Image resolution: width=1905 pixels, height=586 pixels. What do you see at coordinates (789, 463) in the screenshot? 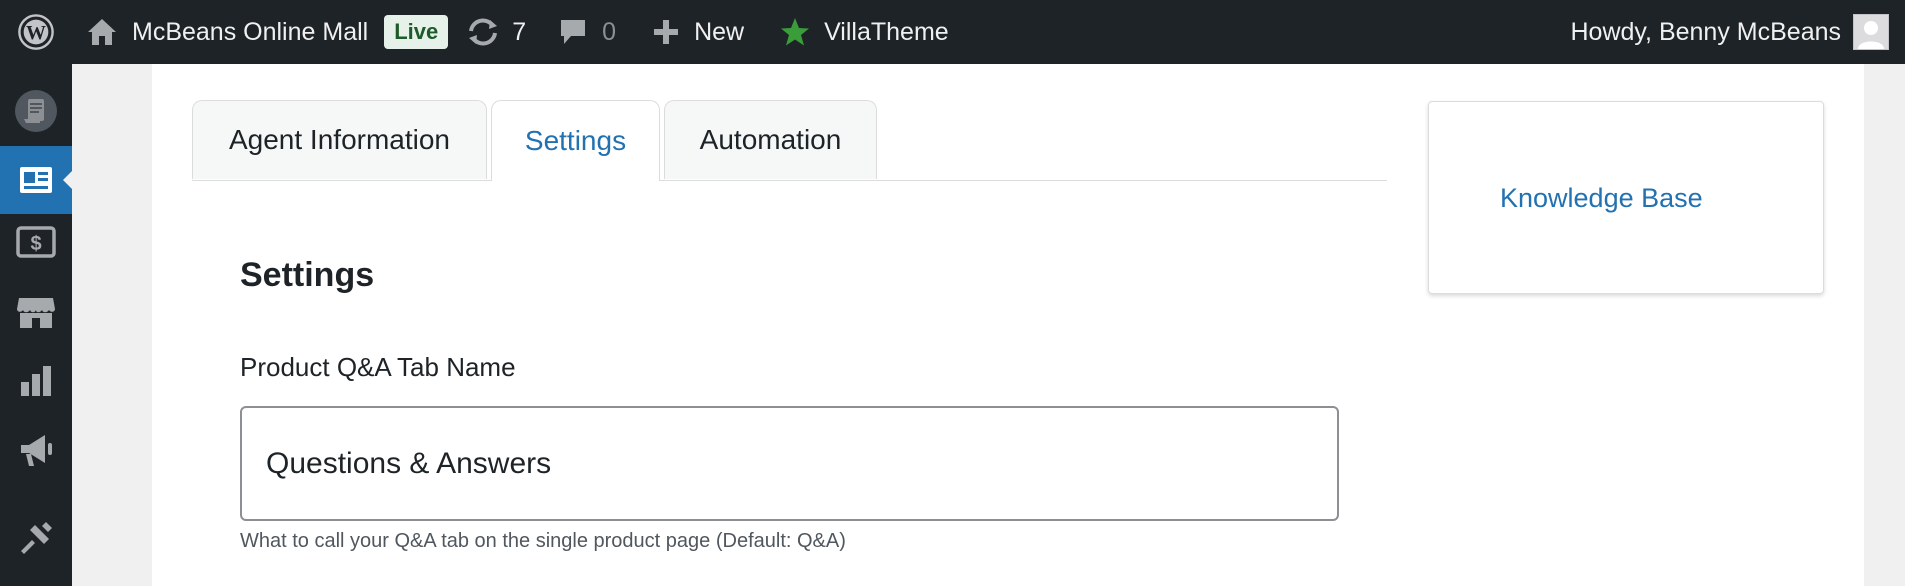
I see `tab-name-input` at bounding box center [789, 463].